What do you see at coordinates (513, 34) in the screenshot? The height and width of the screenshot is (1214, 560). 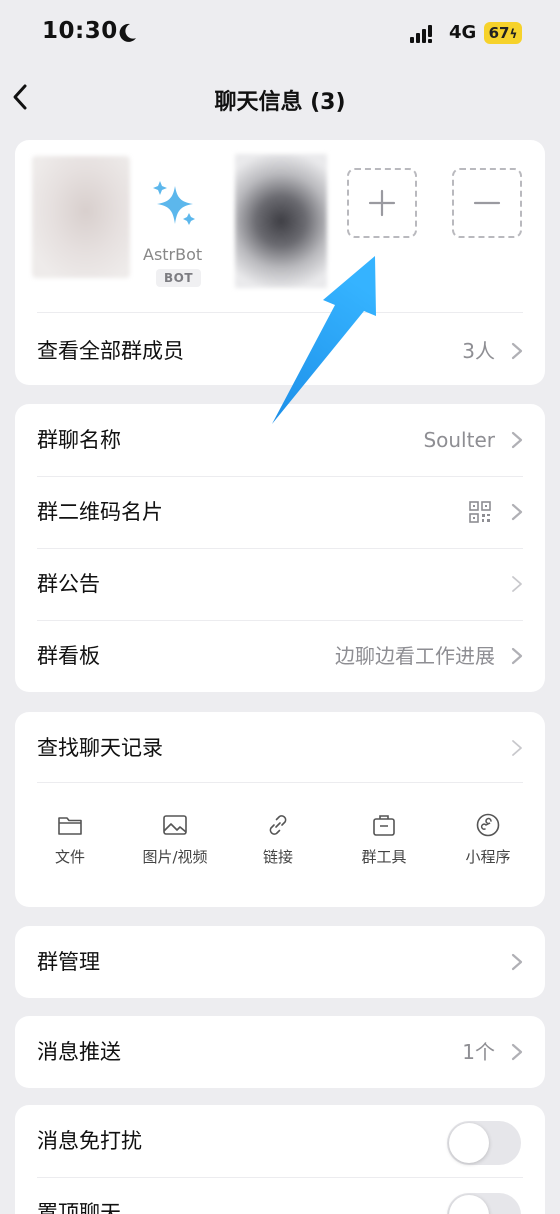 I see `charging-bolt-icon: ϟ` at bounding box center [513, 34].